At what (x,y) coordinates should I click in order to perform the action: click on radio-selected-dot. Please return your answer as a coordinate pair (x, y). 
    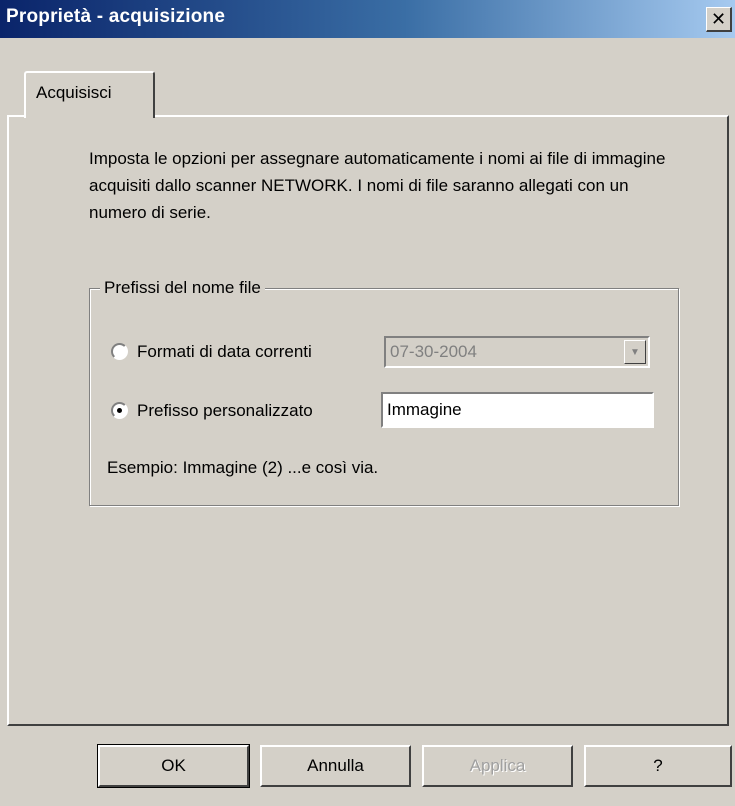
    Looking at the image, I should click on (119, 410).